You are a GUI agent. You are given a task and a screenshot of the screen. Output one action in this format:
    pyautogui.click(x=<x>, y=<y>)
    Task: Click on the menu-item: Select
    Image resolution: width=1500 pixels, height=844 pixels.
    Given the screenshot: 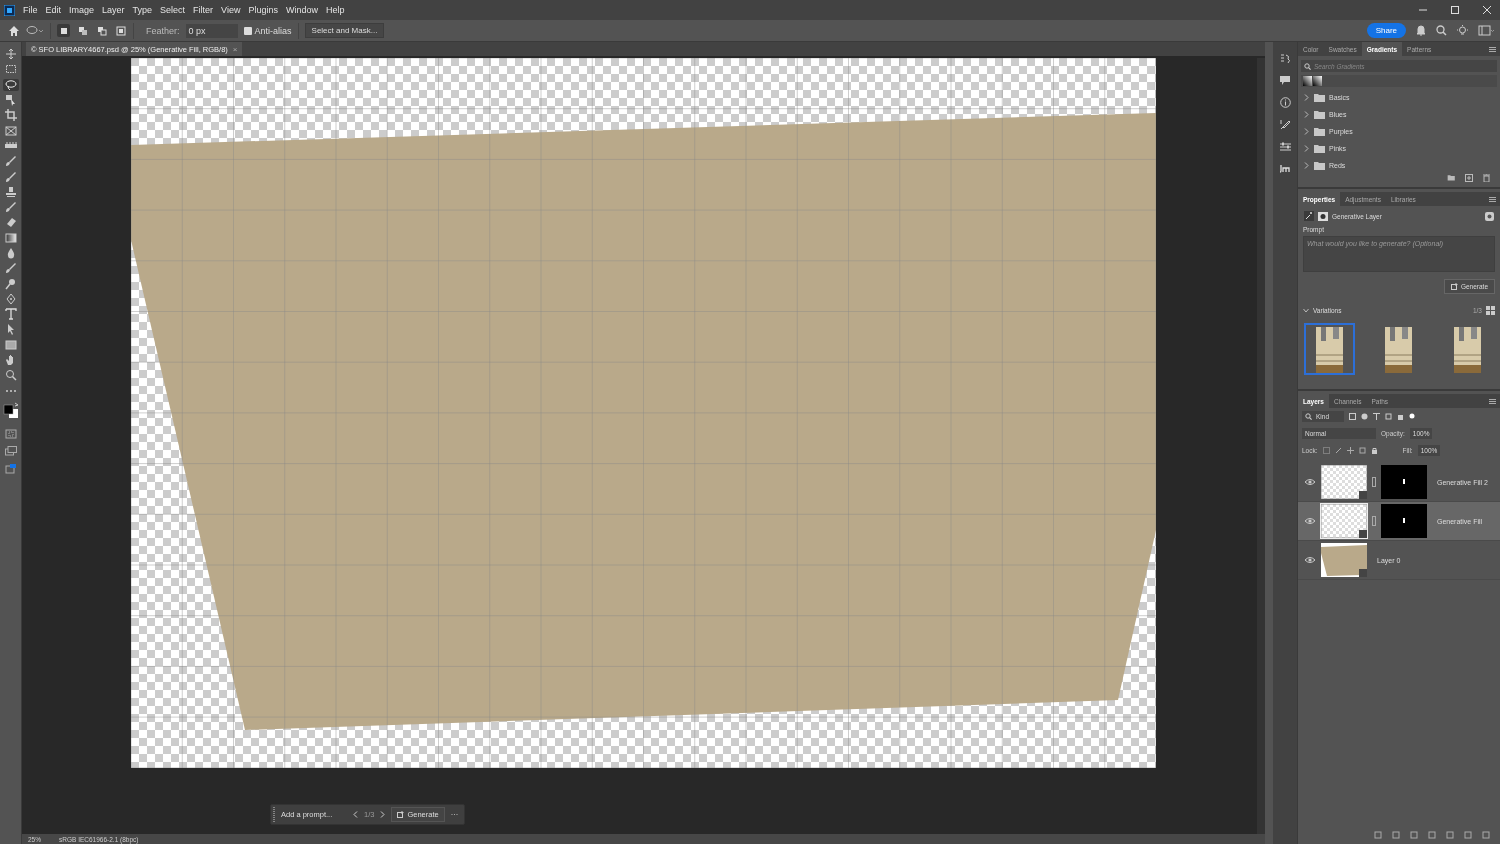 What is the action you would take?
    pyautogui.click(x=173, y=10)
    